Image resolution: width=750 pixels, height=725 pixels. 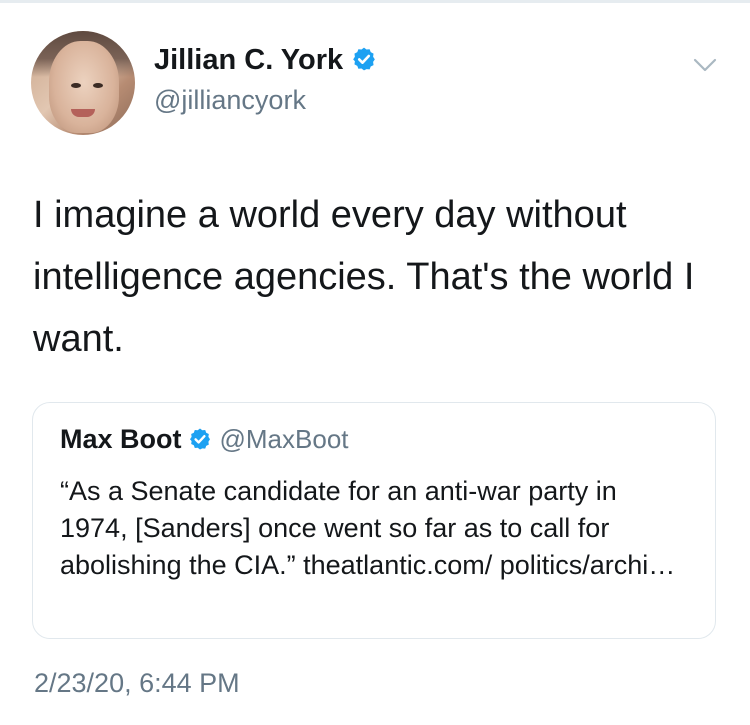 I want to click on author-name: Jillian C. York, so click(x=248, y=60).